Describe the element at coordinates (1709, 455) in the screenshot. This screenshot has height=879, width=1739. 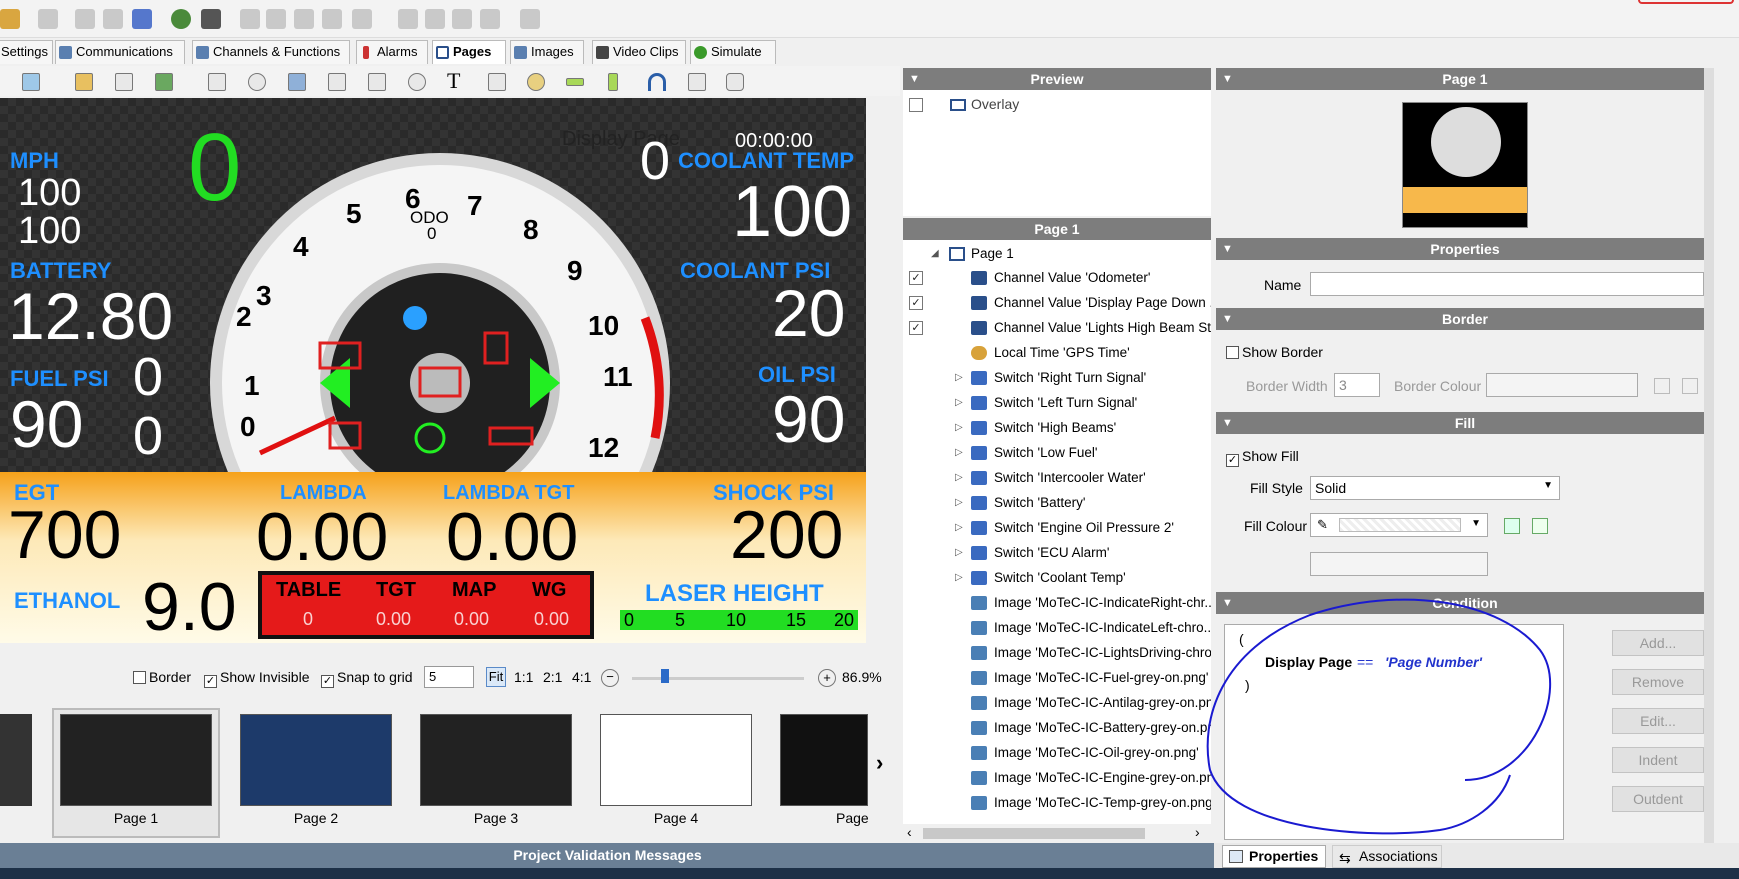
I see `properties-scrollbar` at that location.